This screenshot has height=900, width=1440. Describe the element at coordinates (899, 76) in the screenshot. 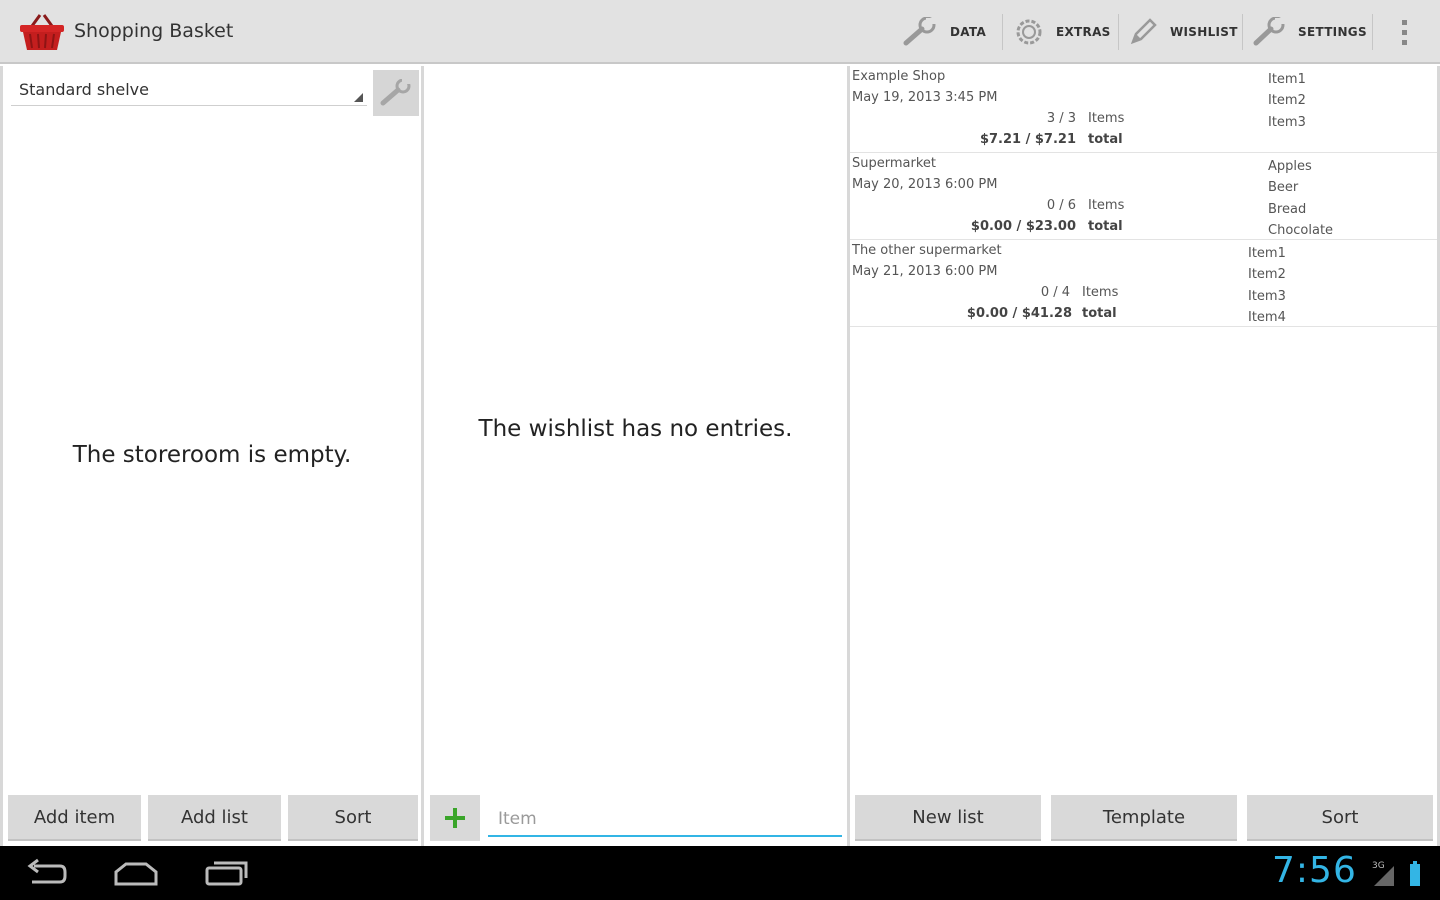

I see `list-shop-name: Example Shop` at that location.